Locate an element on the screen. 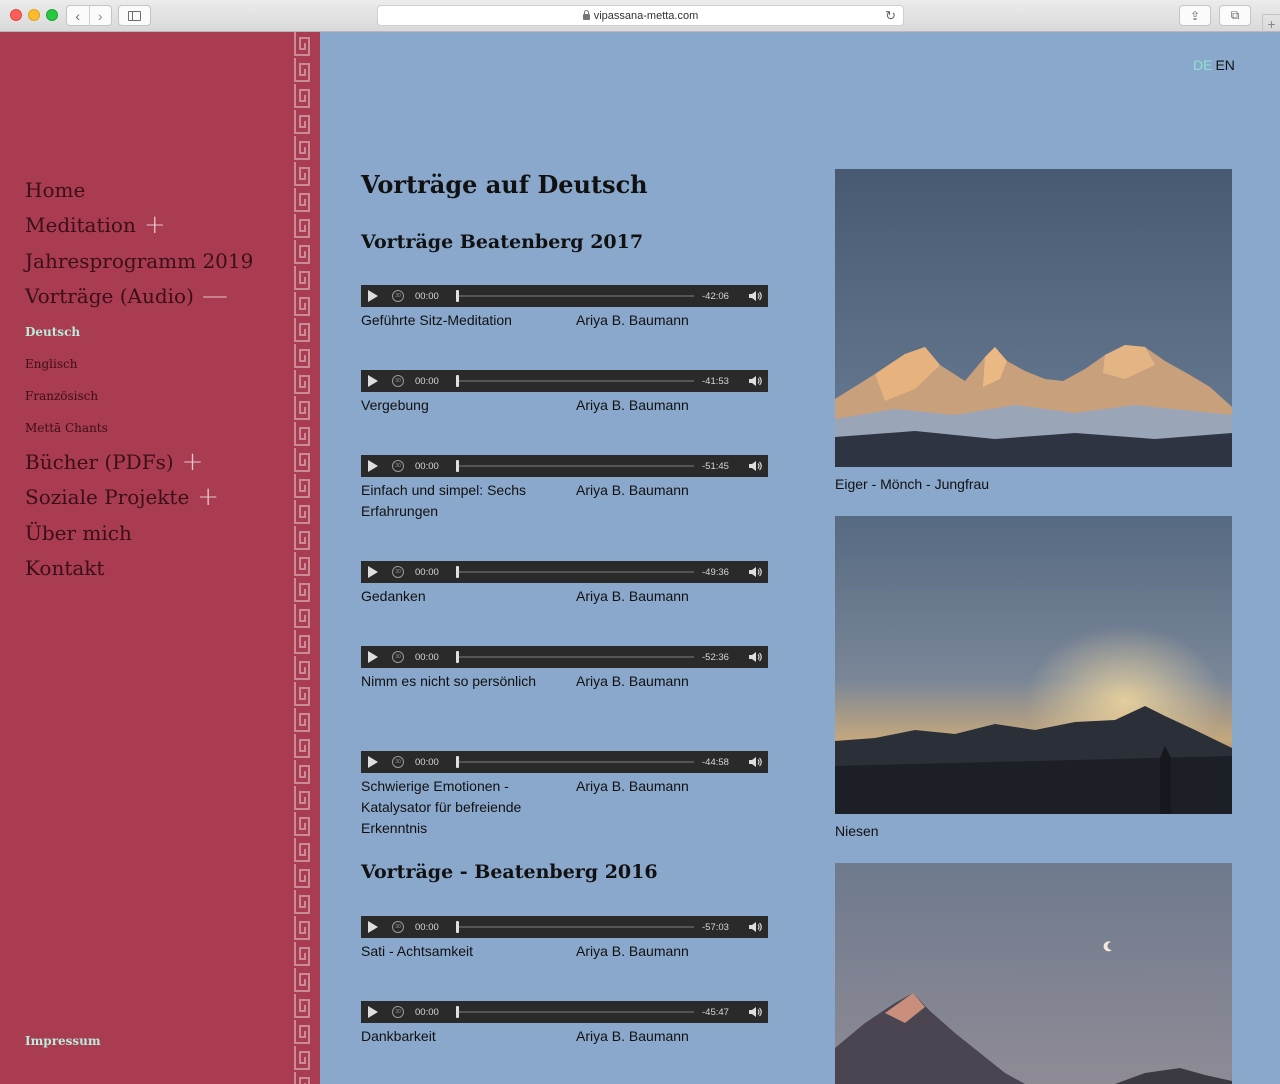  photo-mountain-moon is located at coordinates (1033, 973).